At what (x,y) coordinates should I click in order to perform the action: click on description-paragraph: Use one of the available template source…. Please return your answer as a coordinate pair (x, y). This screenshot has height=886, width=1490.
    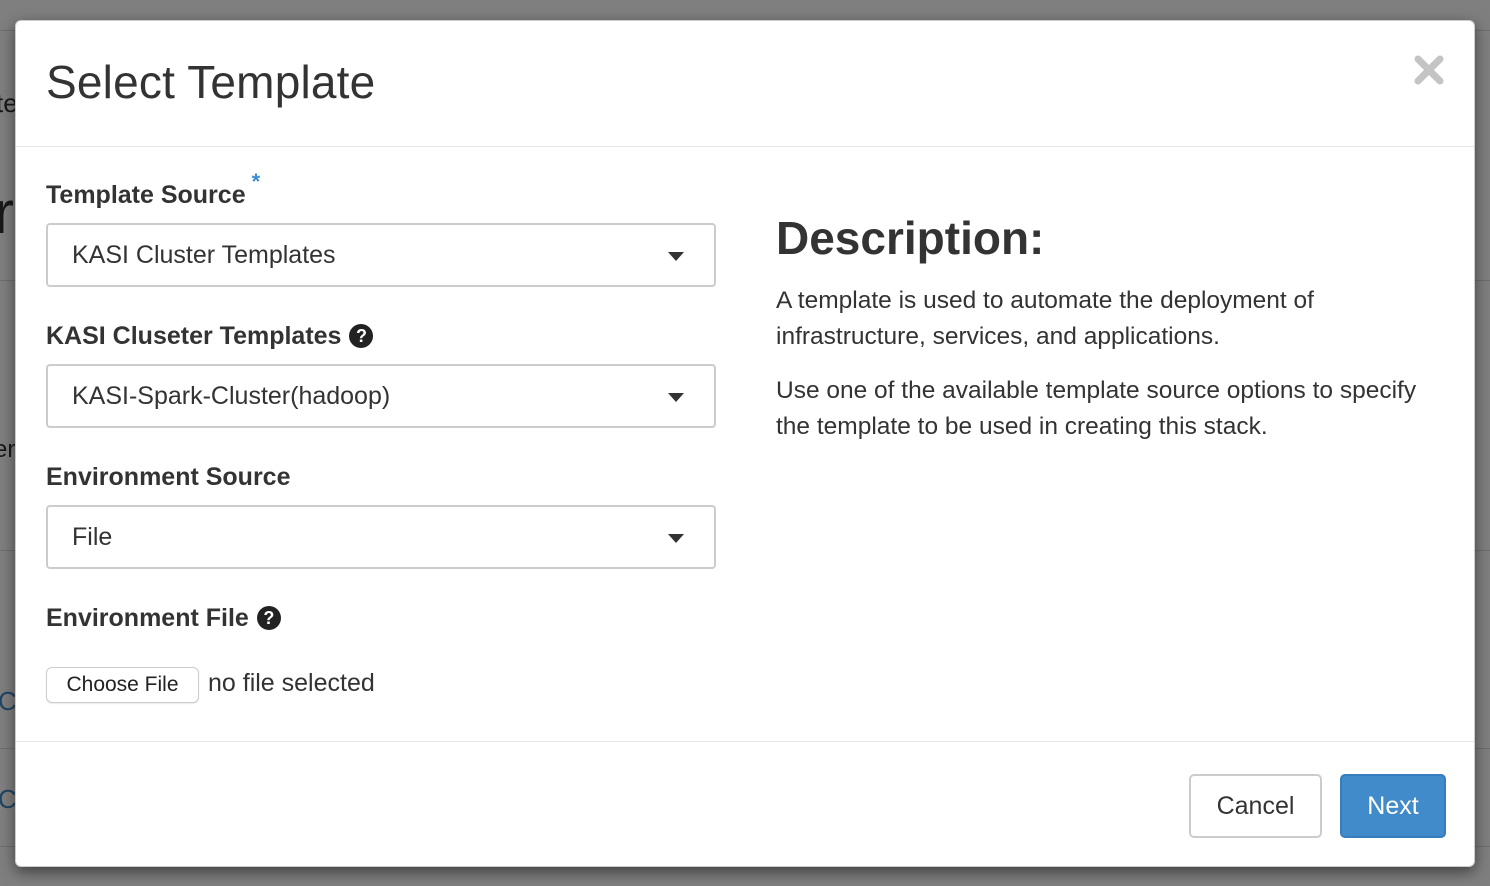
    Looking at the image, I should click on (1096, 408).